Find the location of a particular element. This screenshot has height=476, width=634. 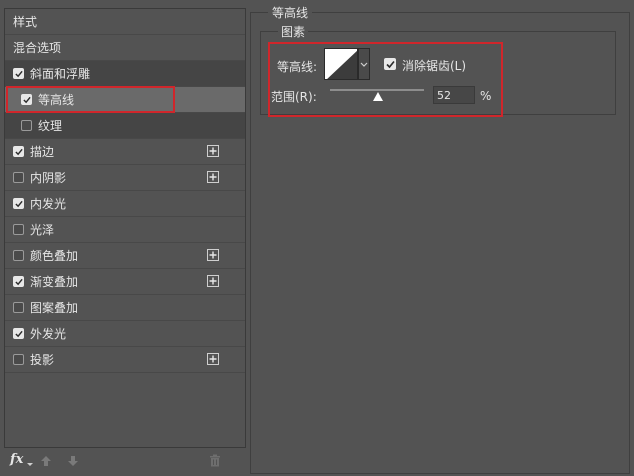

style-item-4: 纹理 is located at coordinates (125, 126).